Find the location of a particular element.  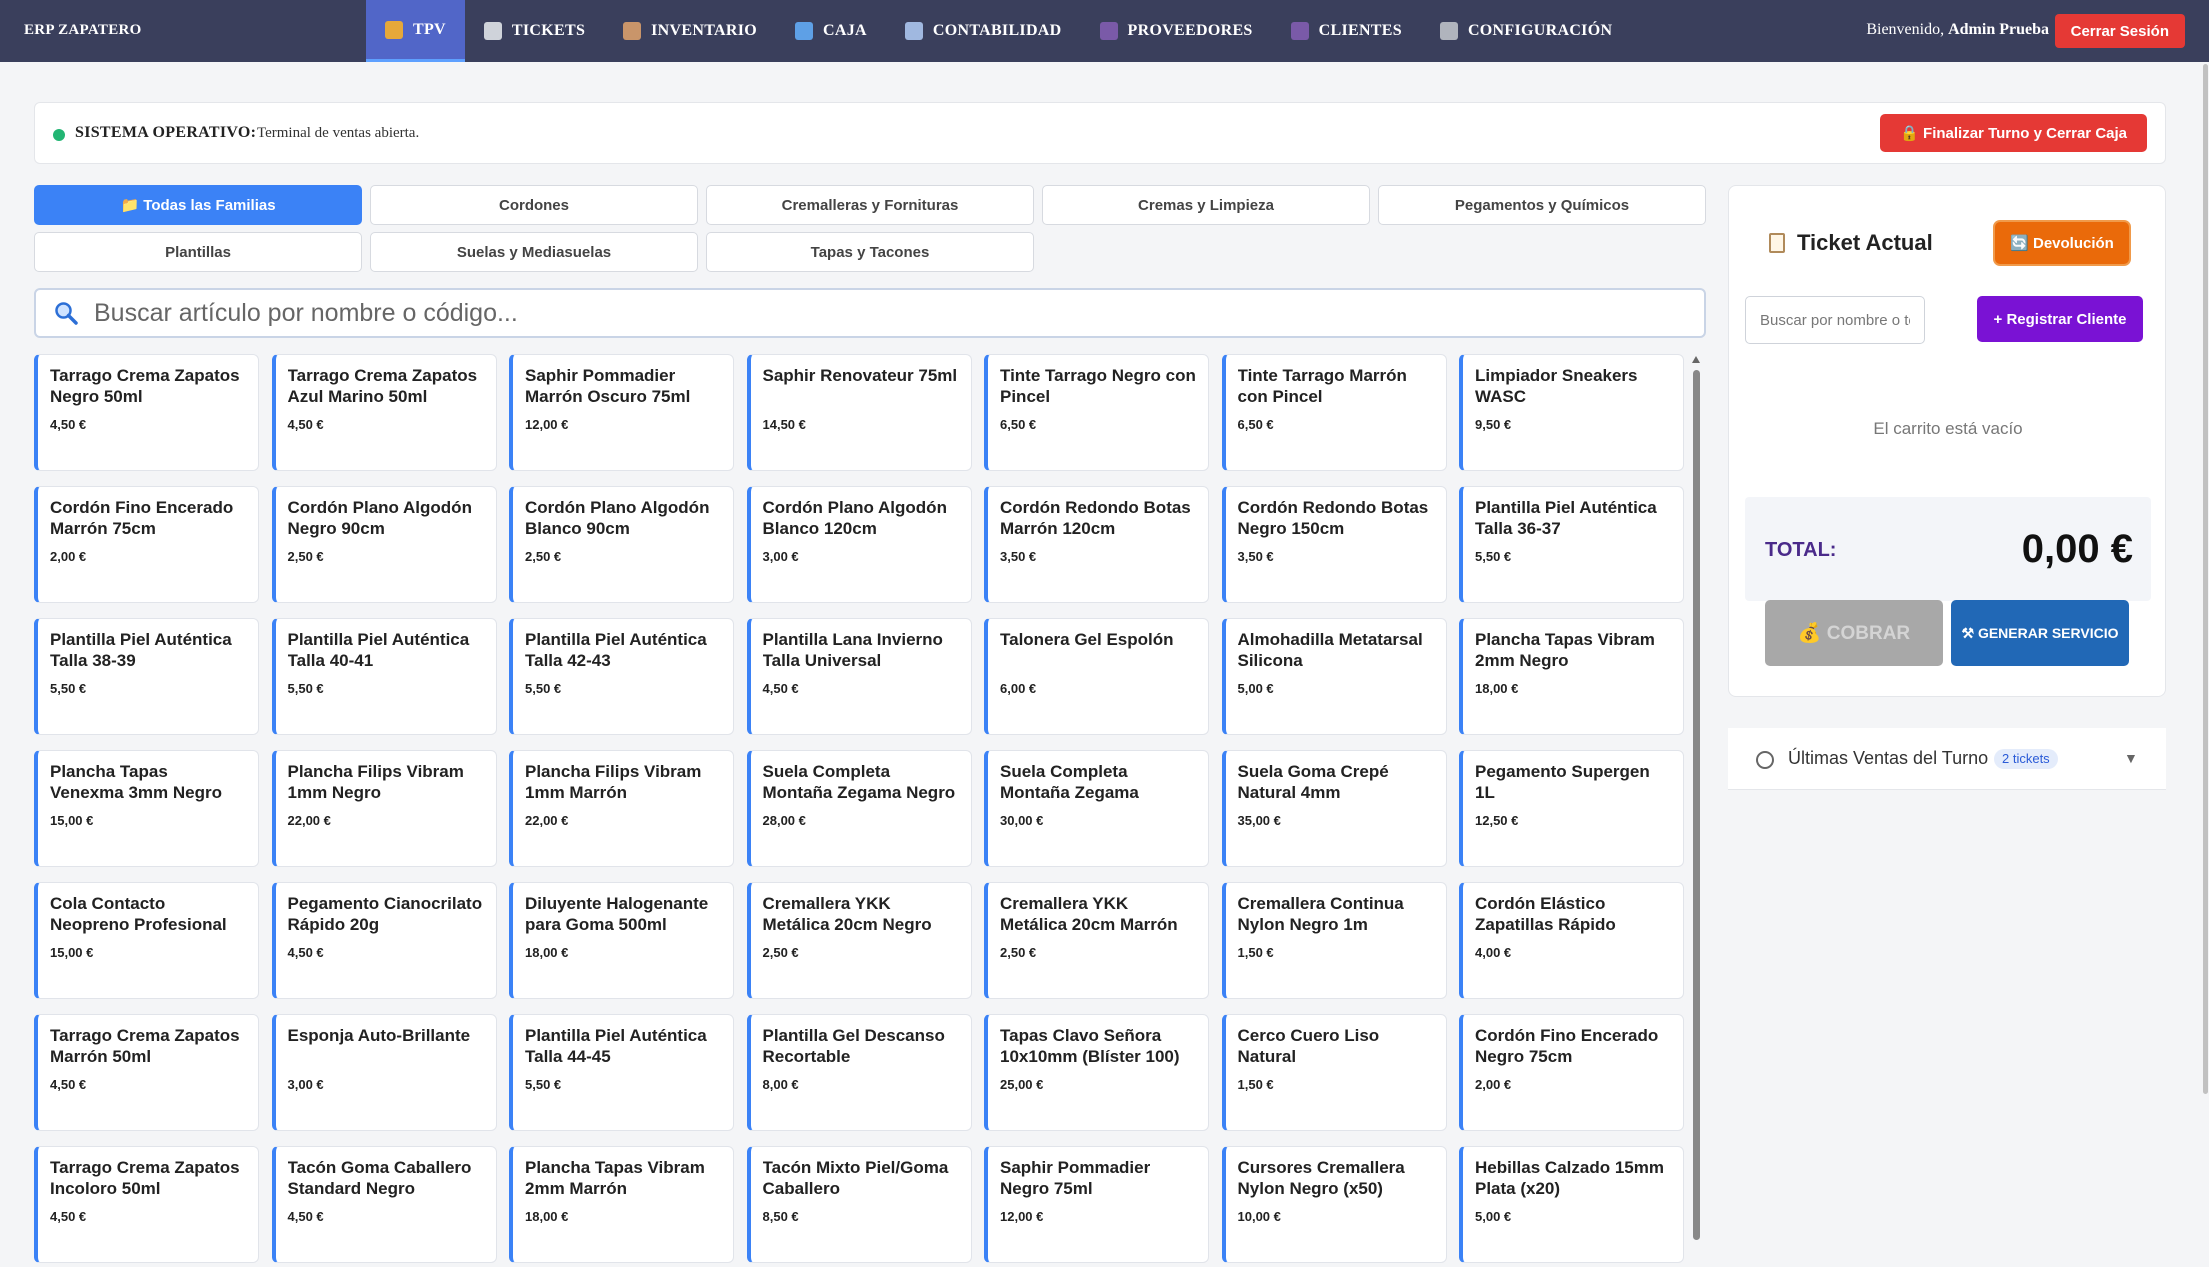

product-card: Talonera Gel Espolón 6,00 € is located at coordinates (1096, 676).